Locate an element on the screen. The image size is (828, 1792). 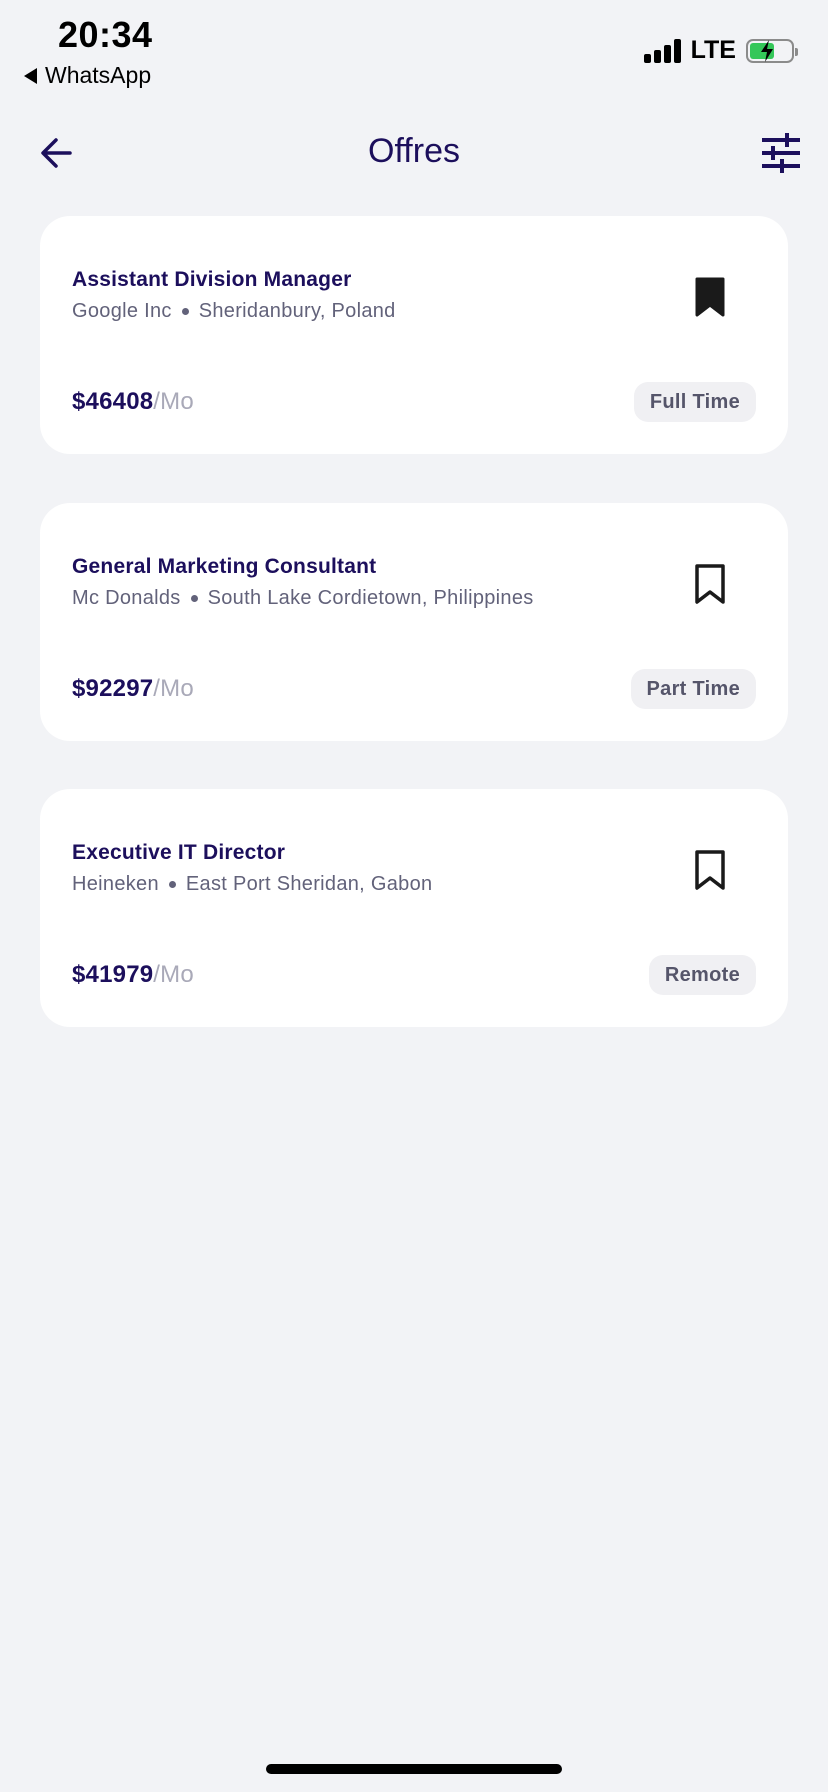
offer-location: Sheridanbury, Poland is located at coordinates (297, 311).